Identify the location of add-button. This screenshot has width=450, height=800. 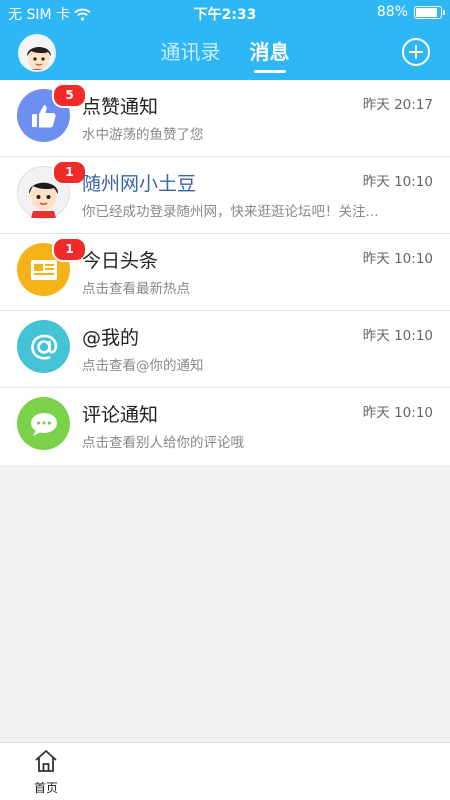
(416, 52).